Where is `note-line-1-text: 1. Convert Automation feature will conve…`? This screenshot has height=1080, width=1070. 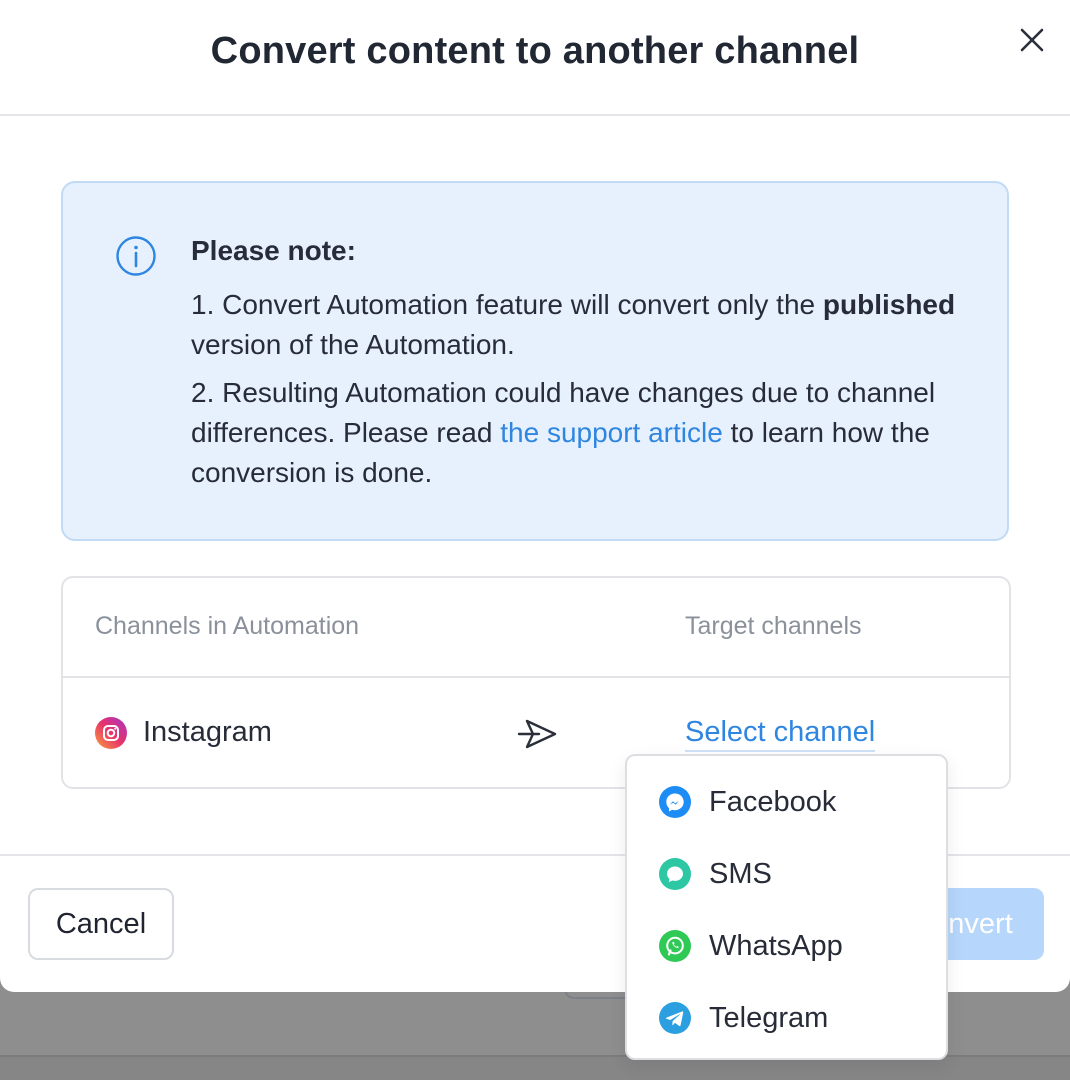
note-line-1-text: 1. Convert Automation feature will conve… is located at coordinates (507, 304).